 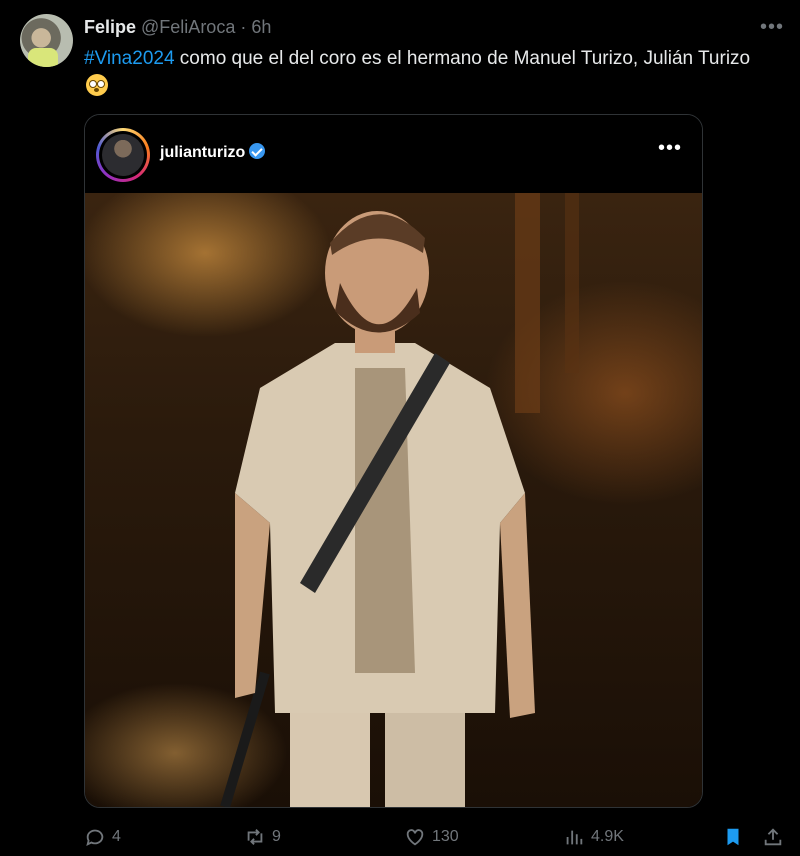 What do you see at coordinates (110, 27) in the screenshot?
I see `author-name: Felipe` at bounding box center [110, 27].